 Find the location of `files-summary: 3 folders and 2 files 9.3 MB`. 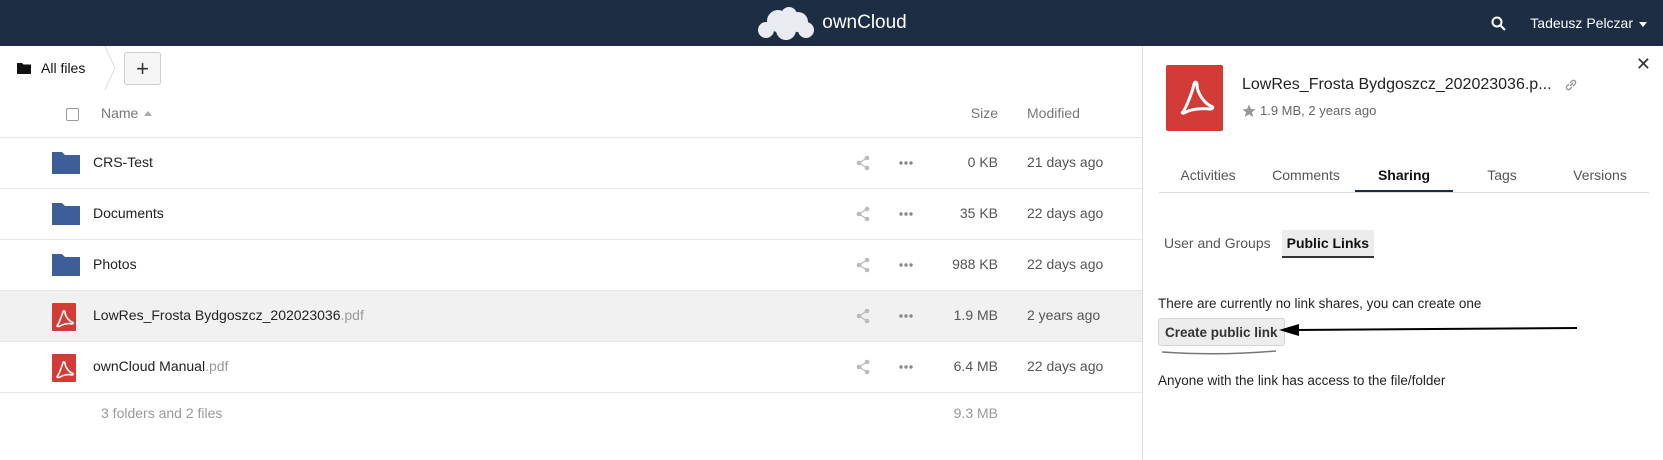

files-summary: 3 folders and 2 files 9.3 MB is located at coordinates (571, 411).